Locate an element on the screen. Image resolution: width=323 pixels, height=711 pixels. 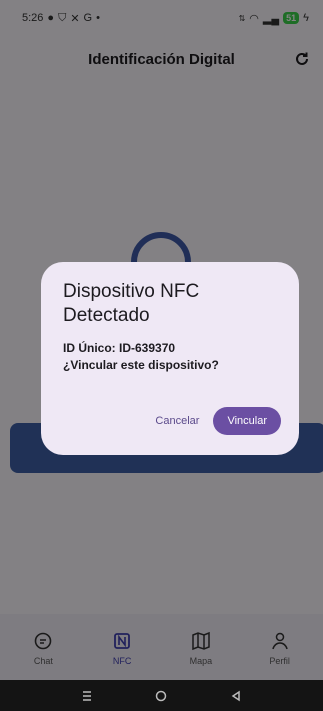
home-circle-icon is located at coordinates (161, 695).